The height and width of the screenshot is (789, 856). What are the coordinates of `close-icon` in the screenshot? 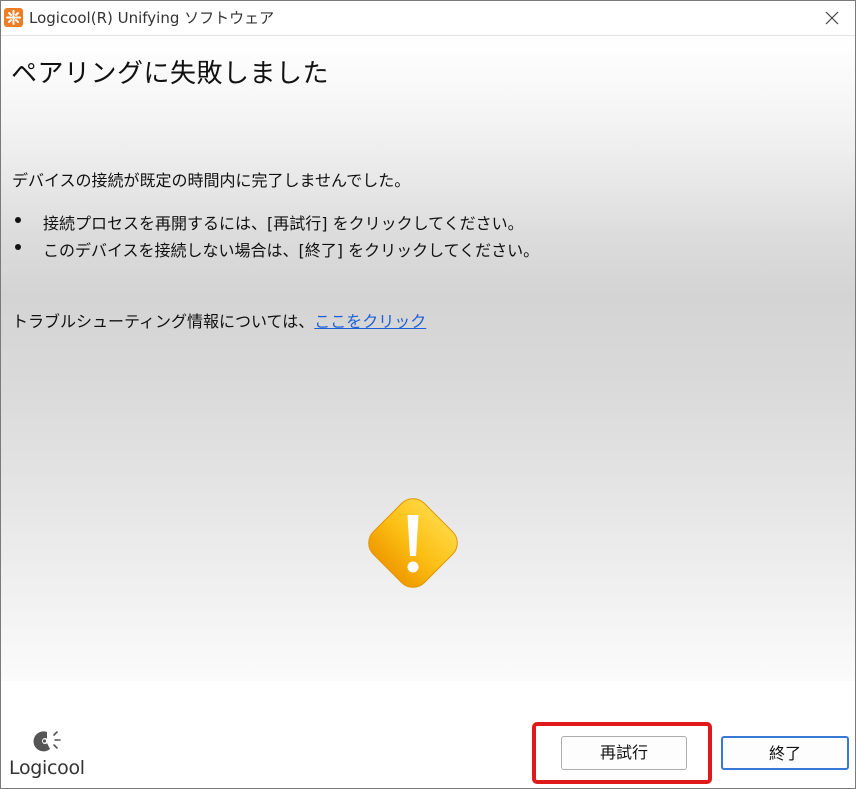 It's located at (832, 18).